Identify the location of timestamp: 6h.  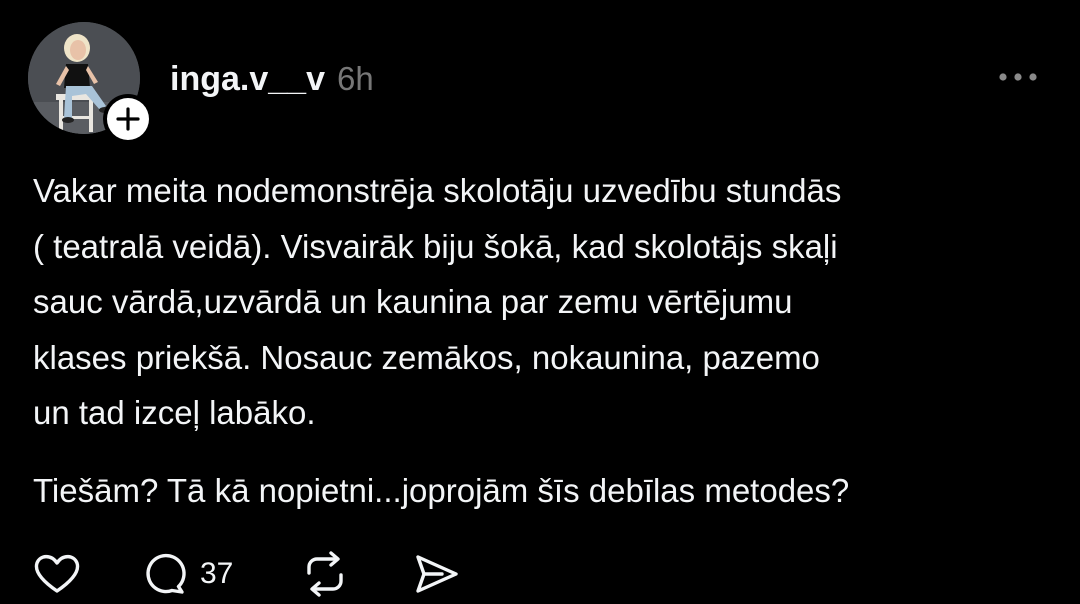
(355, 78).